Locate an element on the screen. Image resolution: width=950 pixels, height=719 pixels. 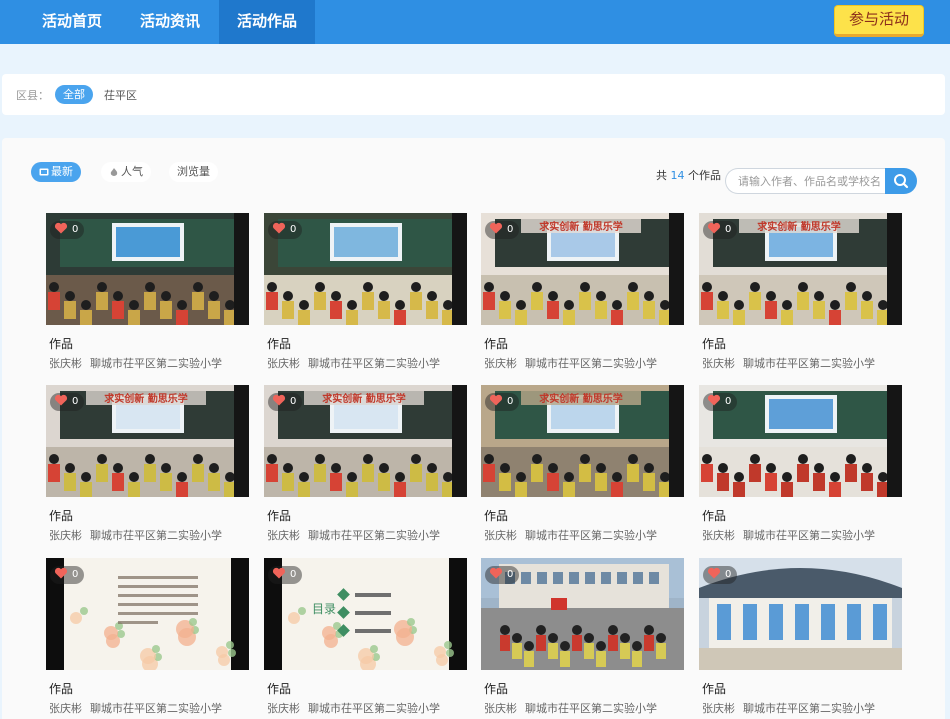
join-activity-button: 参与活动 is located at coordinates (879, 21).